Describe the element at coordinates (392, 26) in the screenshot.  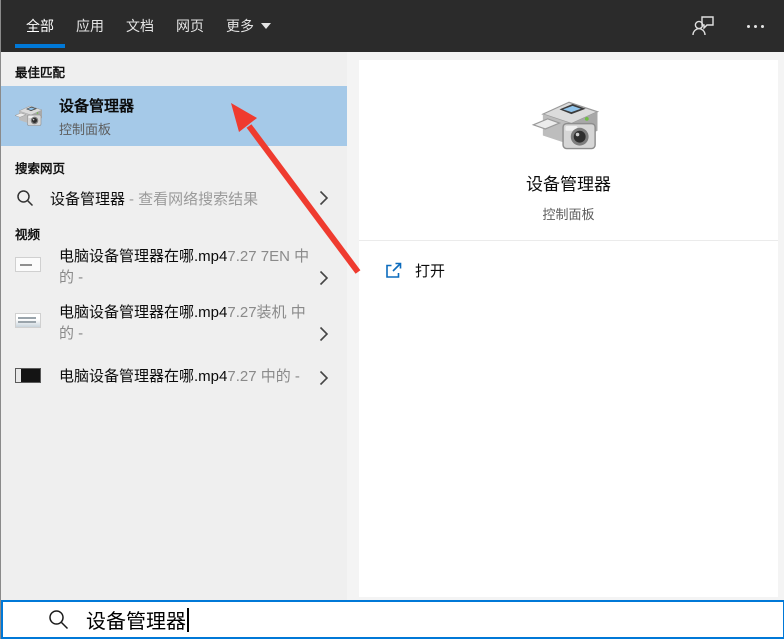
I see `search-filter-bar: 全部 应用 文档 网页 更多` at that location.